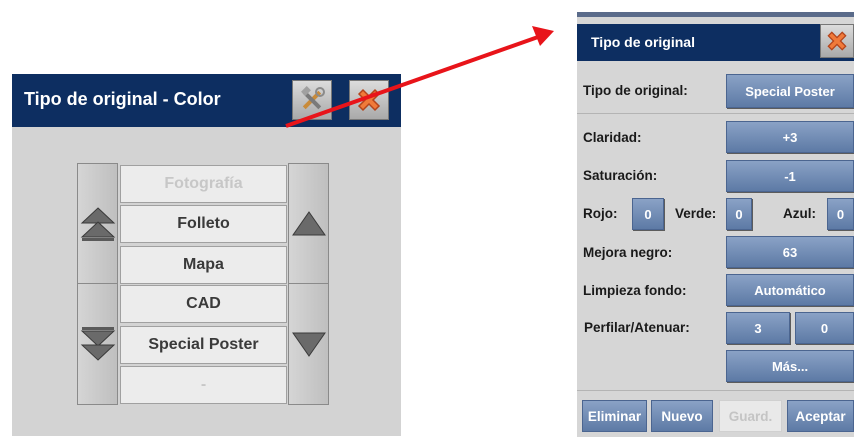 The image size is (854, 437). I want to click on annotation-arrow-line, so click(412, 81).